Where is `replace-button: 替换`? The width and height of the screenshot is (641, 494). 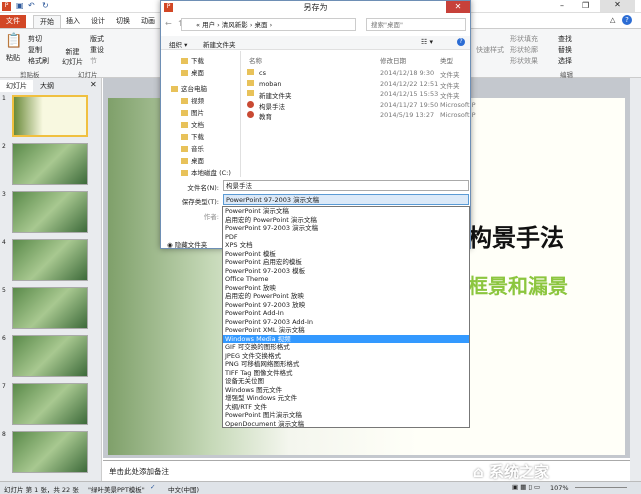
replace-button: 替换 is located at coordinates (565, 50).